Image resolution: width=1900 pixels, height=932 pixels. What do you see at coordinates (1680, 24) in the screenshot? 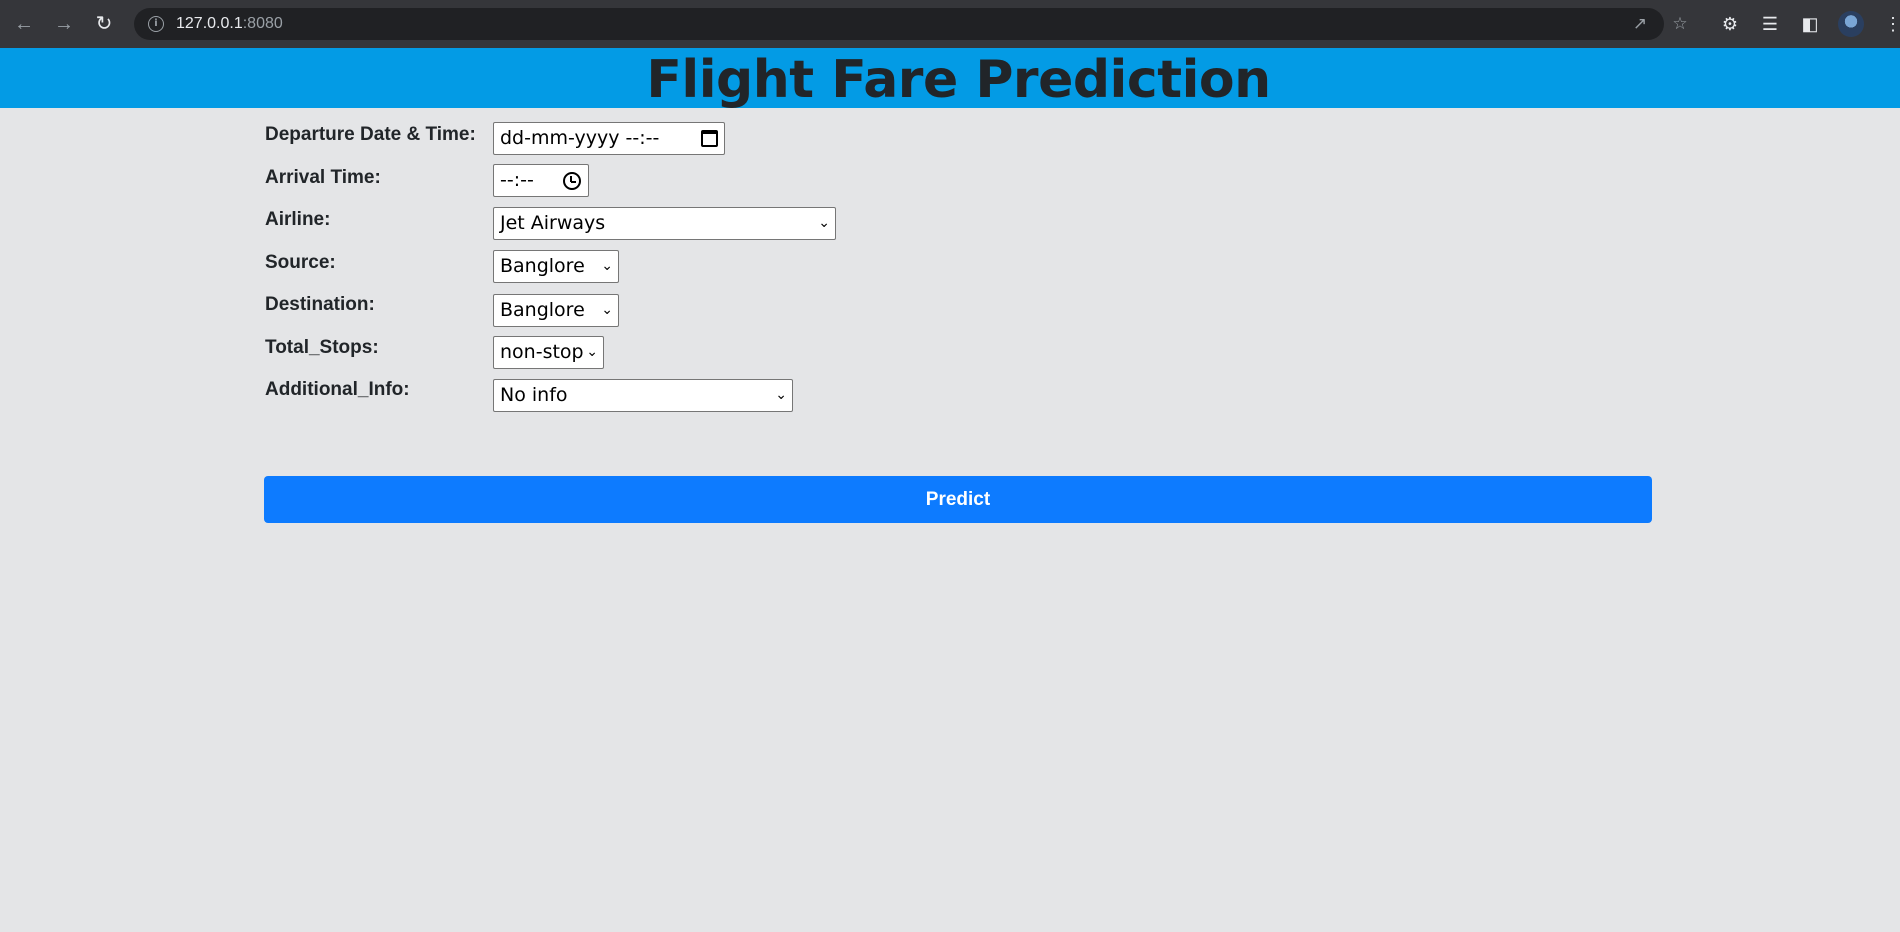
I see `star-icon: ☆` at bounding box center [1680, 24].